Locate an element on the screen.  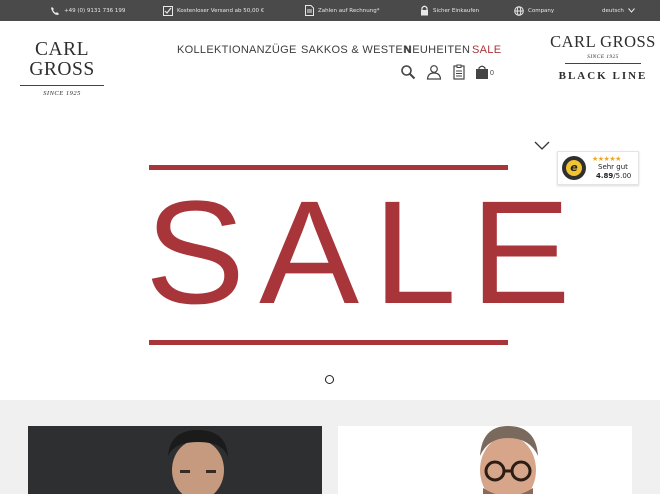
secure-shopping-info: Sicher Einkaufen is located at coordinates (449, 10).